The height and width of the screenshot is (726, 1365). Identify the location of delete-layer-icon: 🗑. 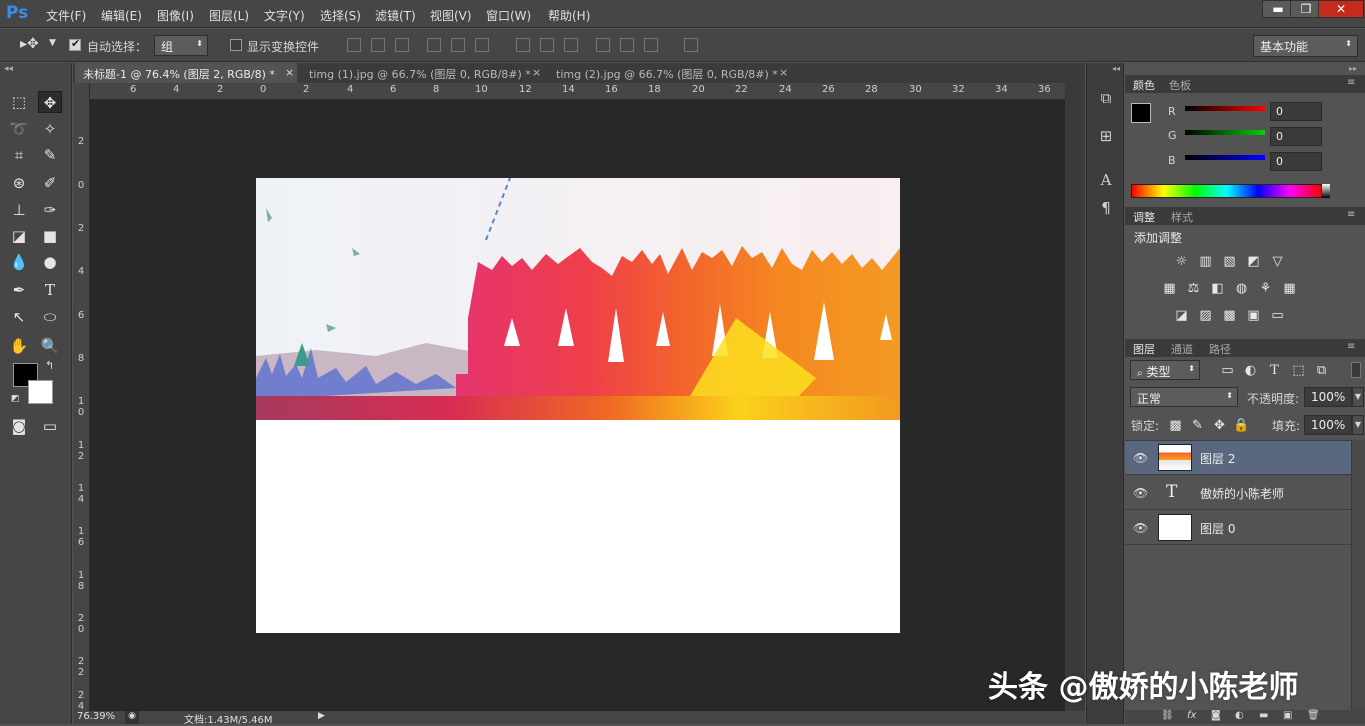
(1313, 715).